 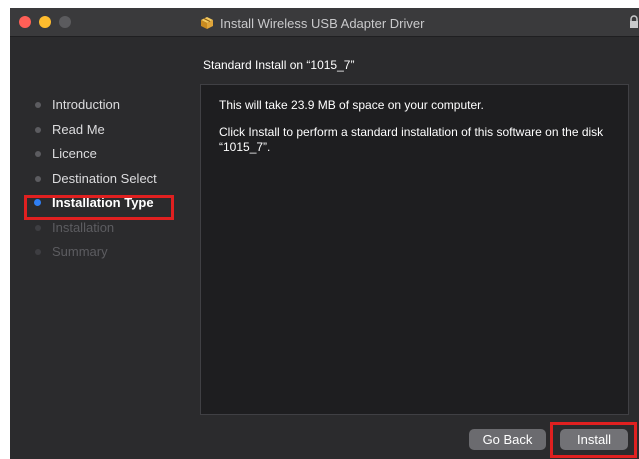 I want to click on step-label: Licence, so click(x=74, y=153).